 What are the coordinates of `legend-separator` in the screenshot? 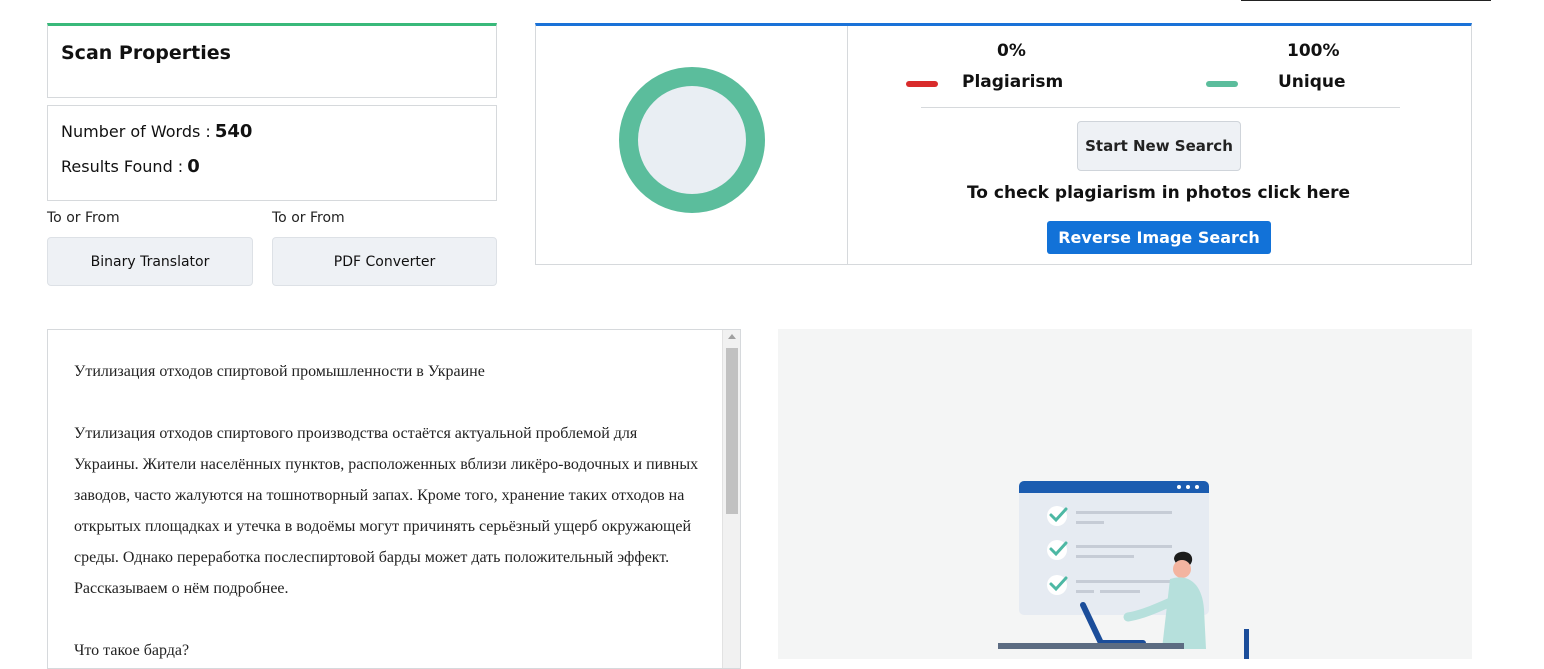 It's located at (1160, 107).